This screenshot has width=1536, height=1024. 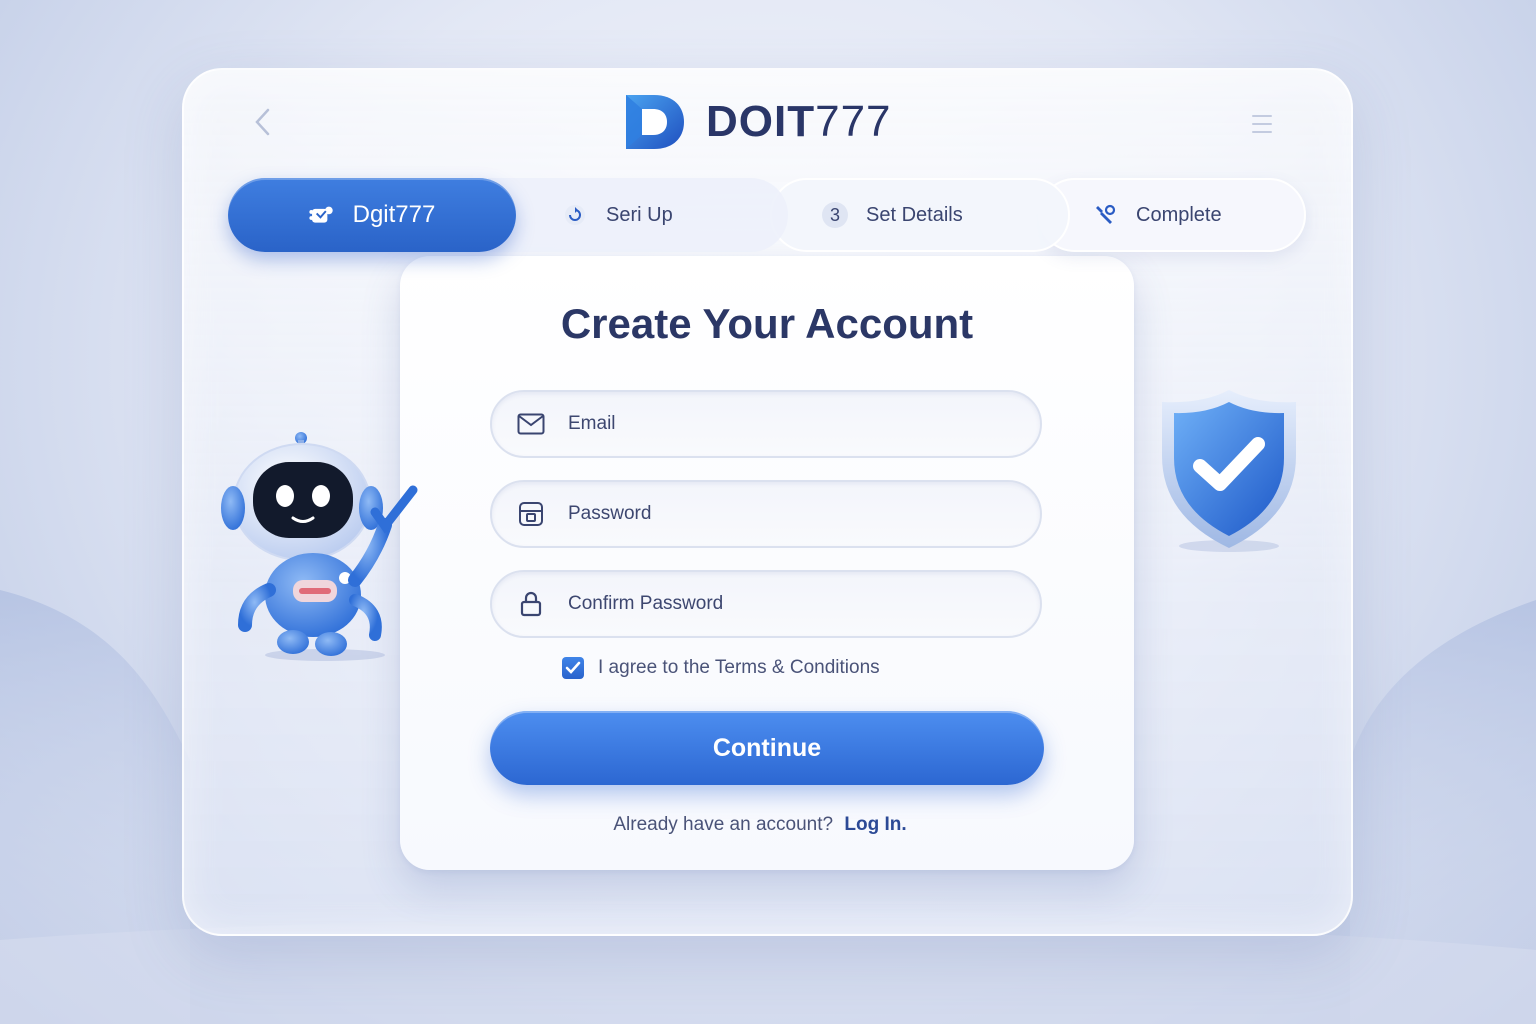 I want to click on email-field, so click(x=766, y=424).